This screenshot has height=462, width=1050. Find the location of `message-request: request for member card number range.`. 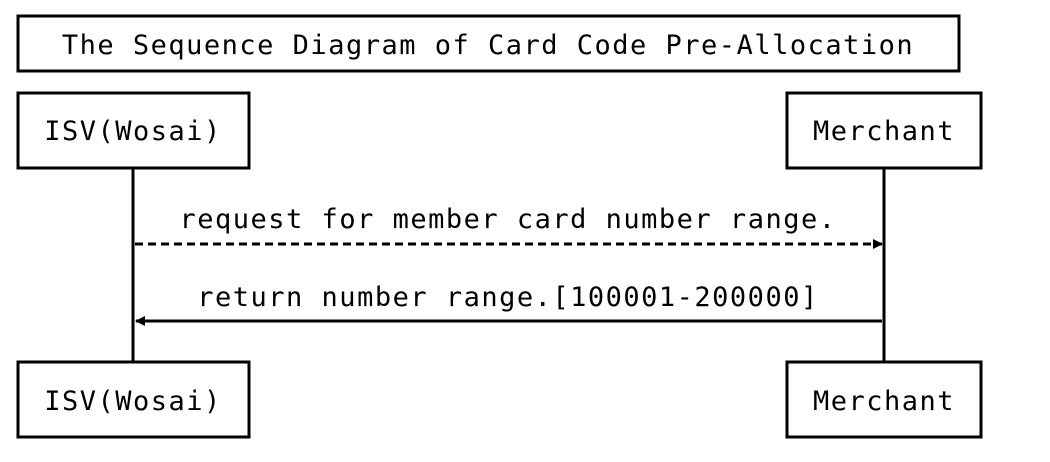

message-request: request for member card number range. is located at coordinates (509, 226).